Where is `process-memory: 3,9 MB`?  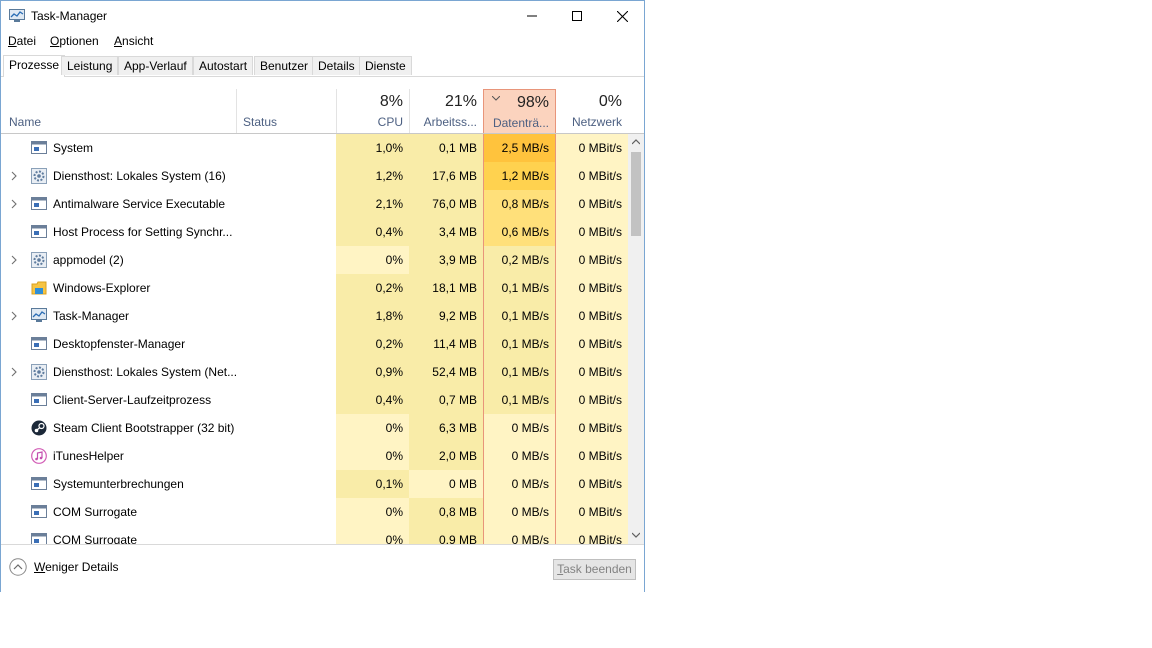 process-memory: 3,9 MB is located at coordinates (446, 260).